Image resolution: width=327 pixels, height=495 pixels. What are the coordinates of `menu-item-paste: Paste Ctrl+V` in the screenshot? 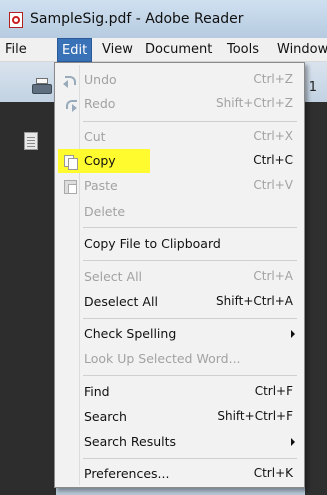 It's located at (179, 186).